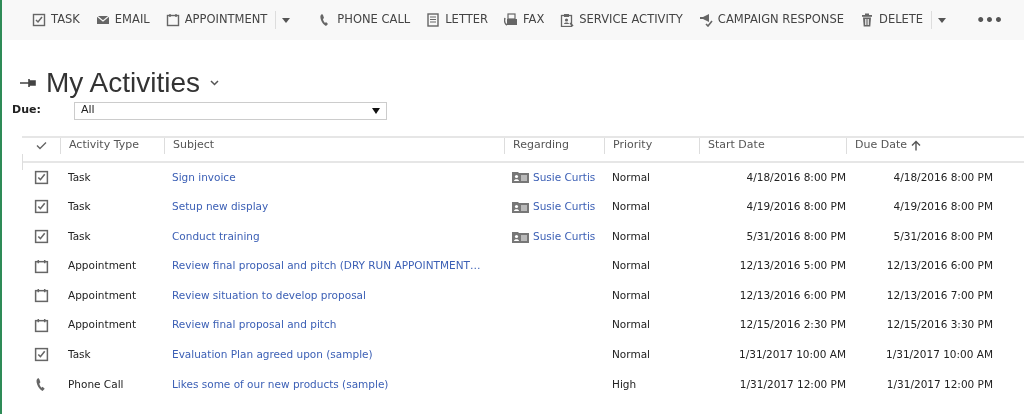 This screenshot has height=414, width=1024. What do you see at coordinates (939, 266) in the screenshot?
I see `due-date-cell-text: 12/13/2016 6:00 PM` at bounding box center [939, 266].